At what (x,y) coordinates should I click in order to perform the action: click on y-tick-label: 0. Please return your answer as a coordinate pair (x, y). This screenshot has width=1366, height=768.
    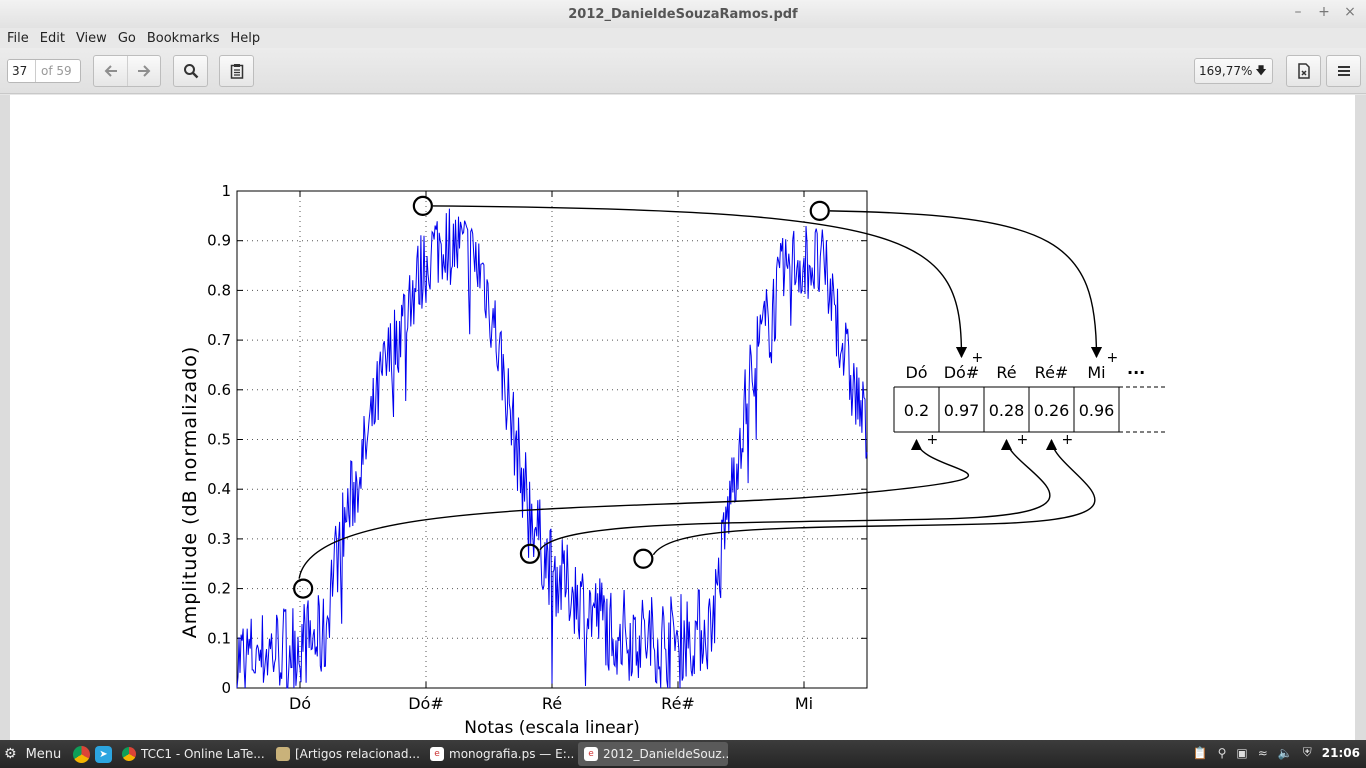
    Looking at the image, I should click on (226, 688).